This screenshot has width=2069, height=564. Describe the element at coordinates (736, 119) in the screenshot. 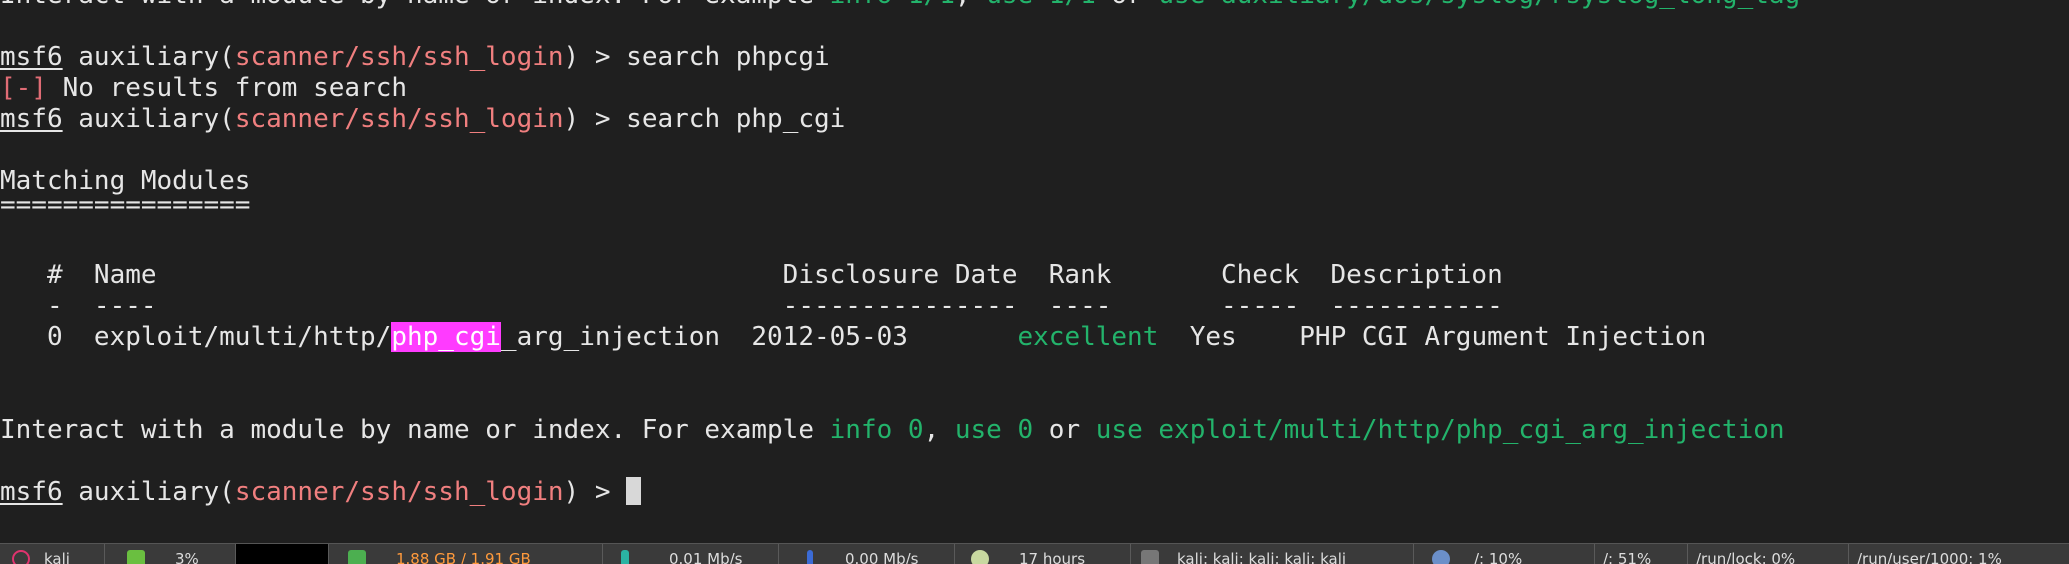

I see `command-text: search php_cgi` at that location.